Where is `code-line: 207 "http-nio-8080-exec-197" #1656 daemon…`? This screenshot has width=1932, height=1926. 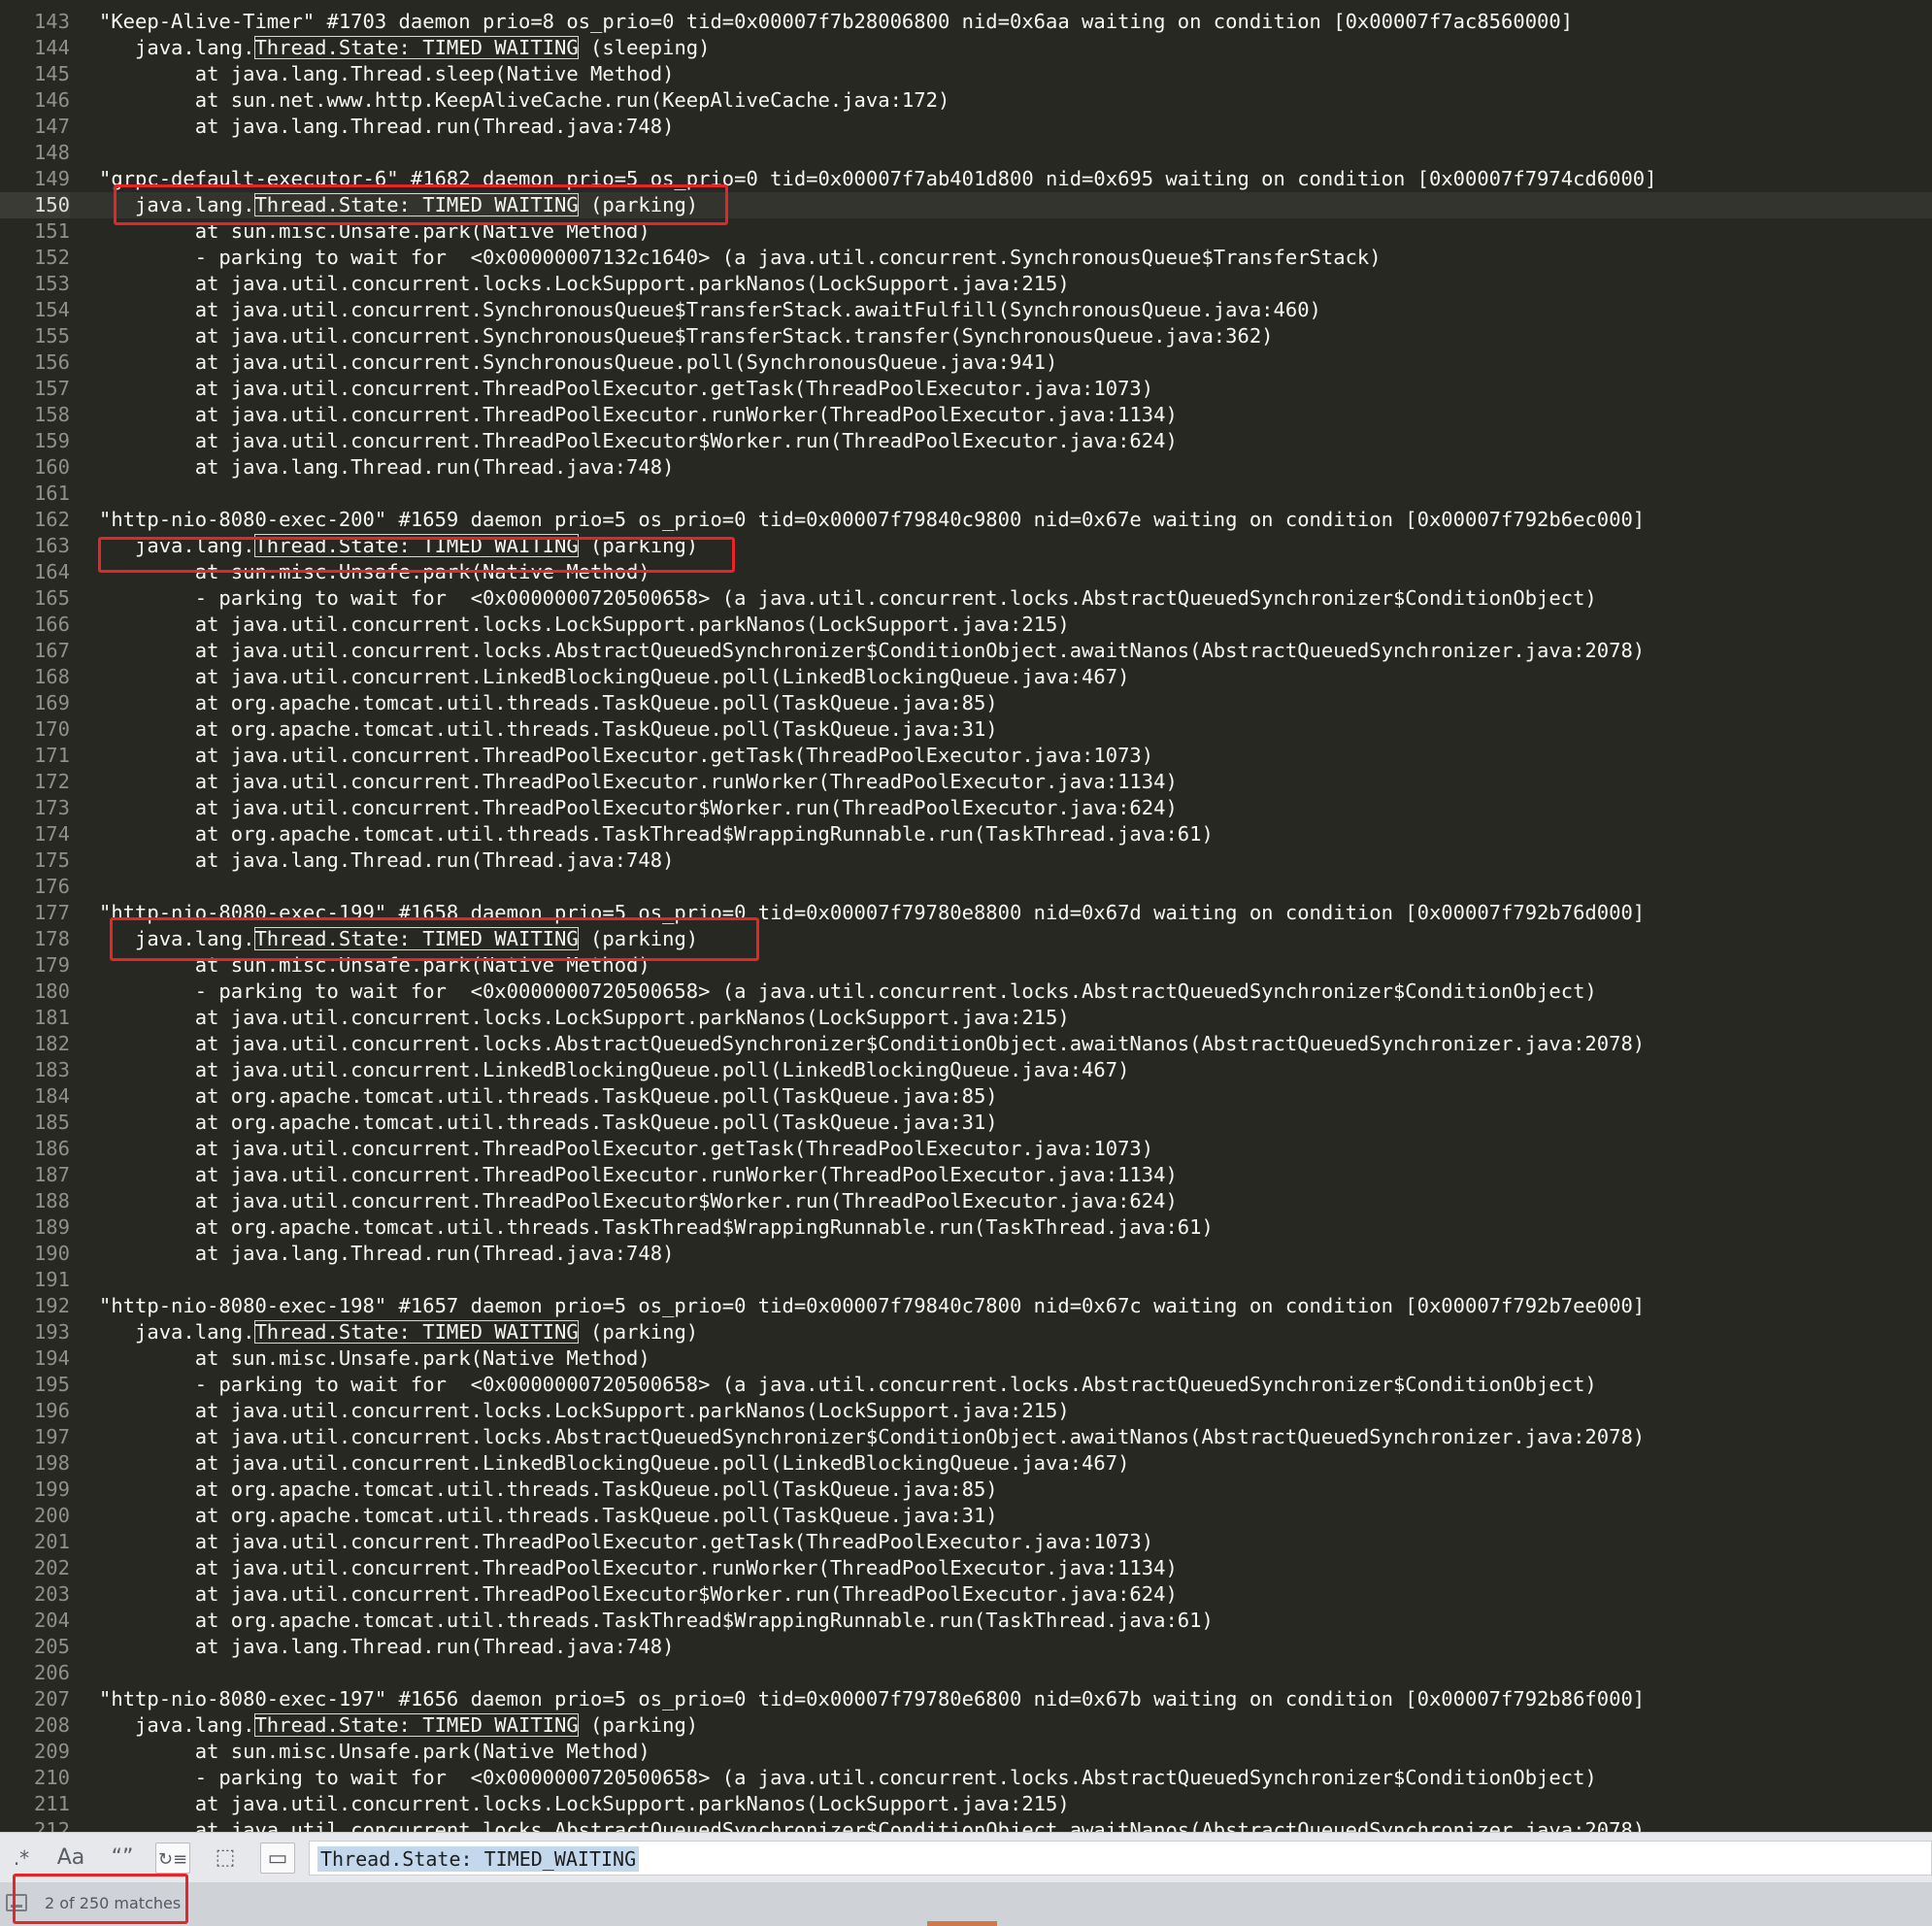 code-line: 207 "http-nio-8080-exec-197" #1656 daemon… is located at coordinates (966, 1699).